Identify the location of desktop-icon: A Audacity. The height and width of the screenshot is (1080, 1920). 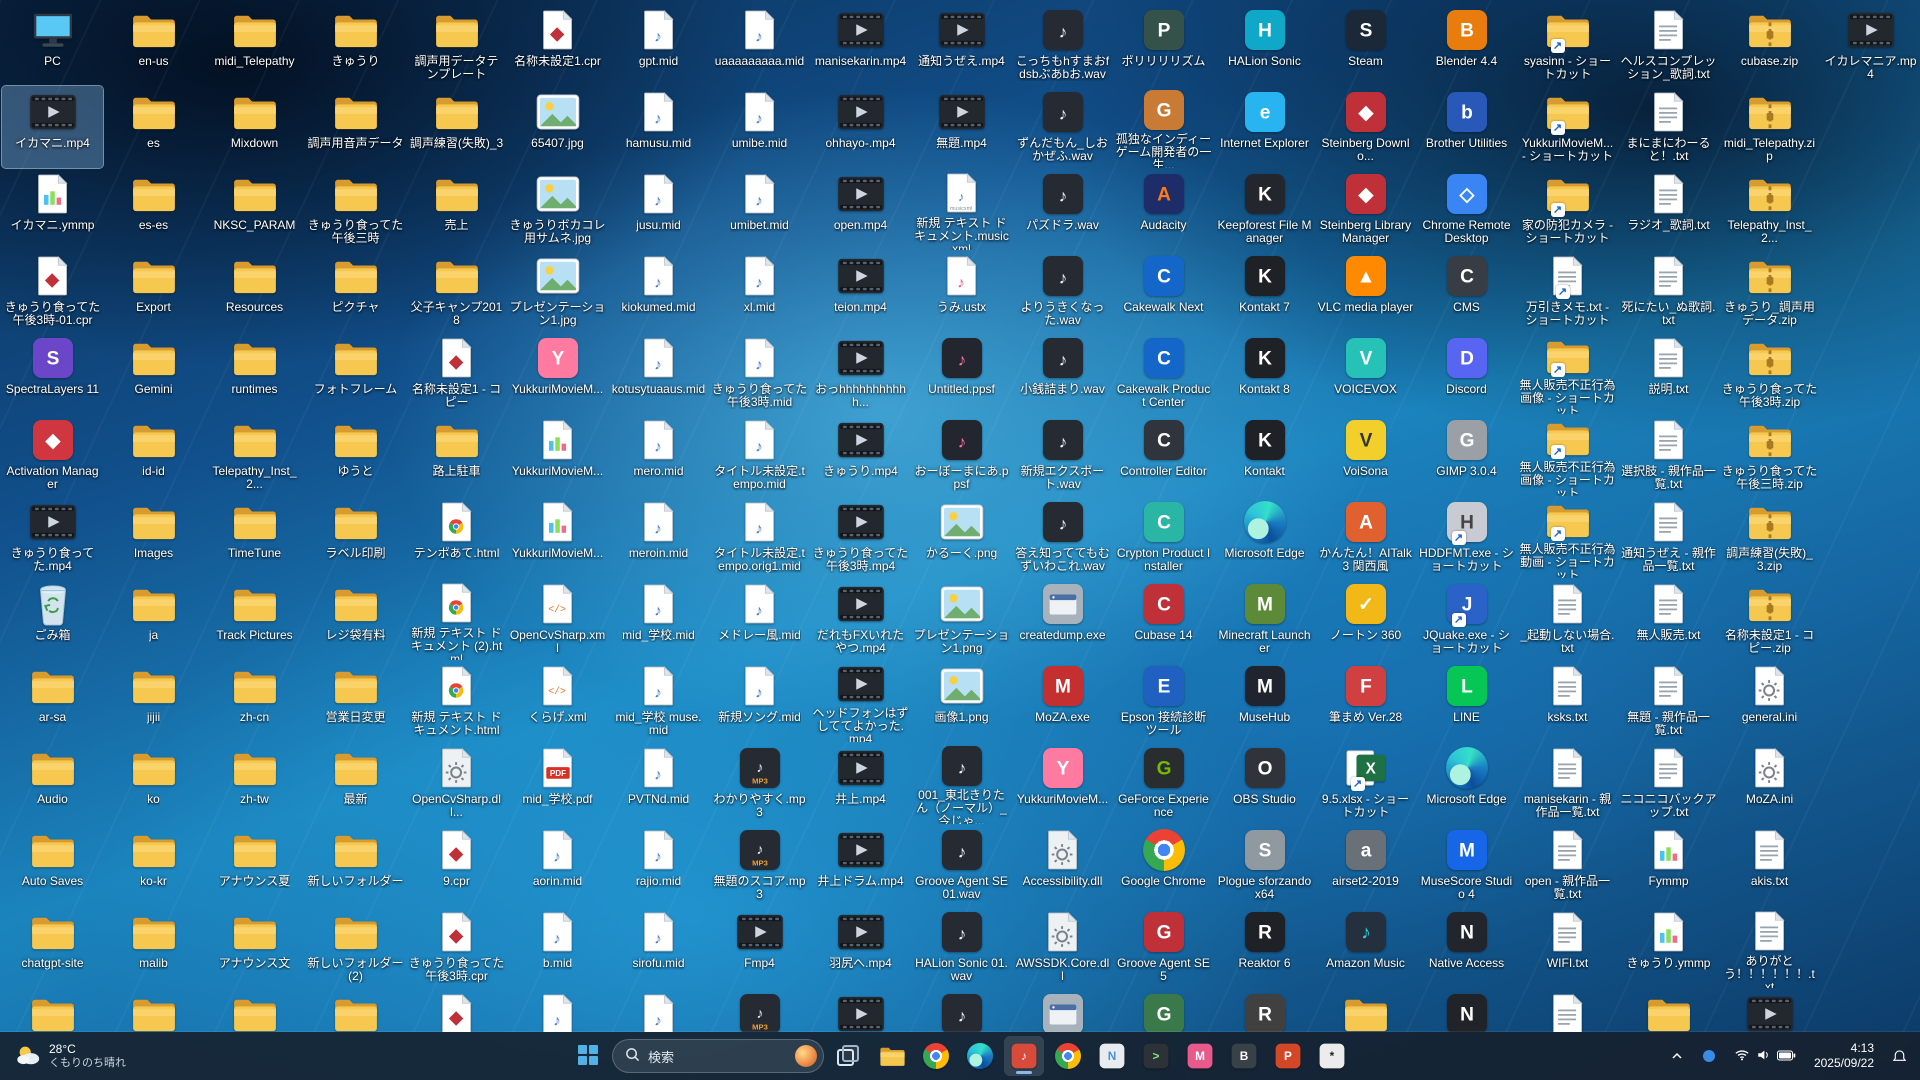
(1163, 209).